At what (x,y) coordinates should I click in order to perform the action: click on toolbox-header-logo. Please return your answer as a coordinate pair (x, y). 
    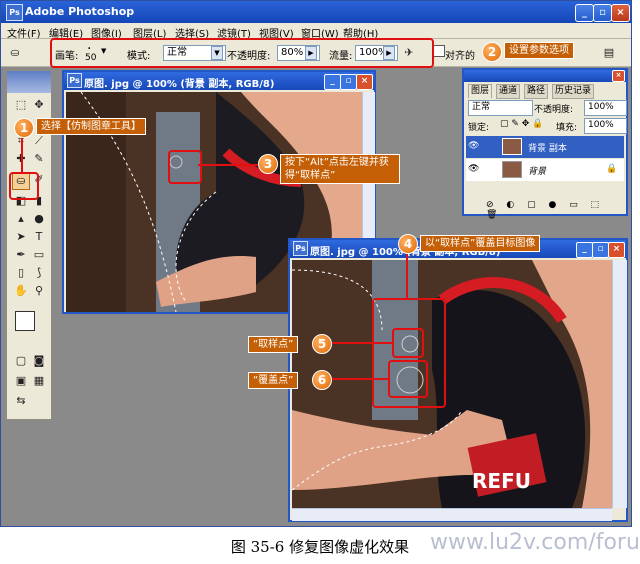
    Looking at the image, I should click on (29, 82).